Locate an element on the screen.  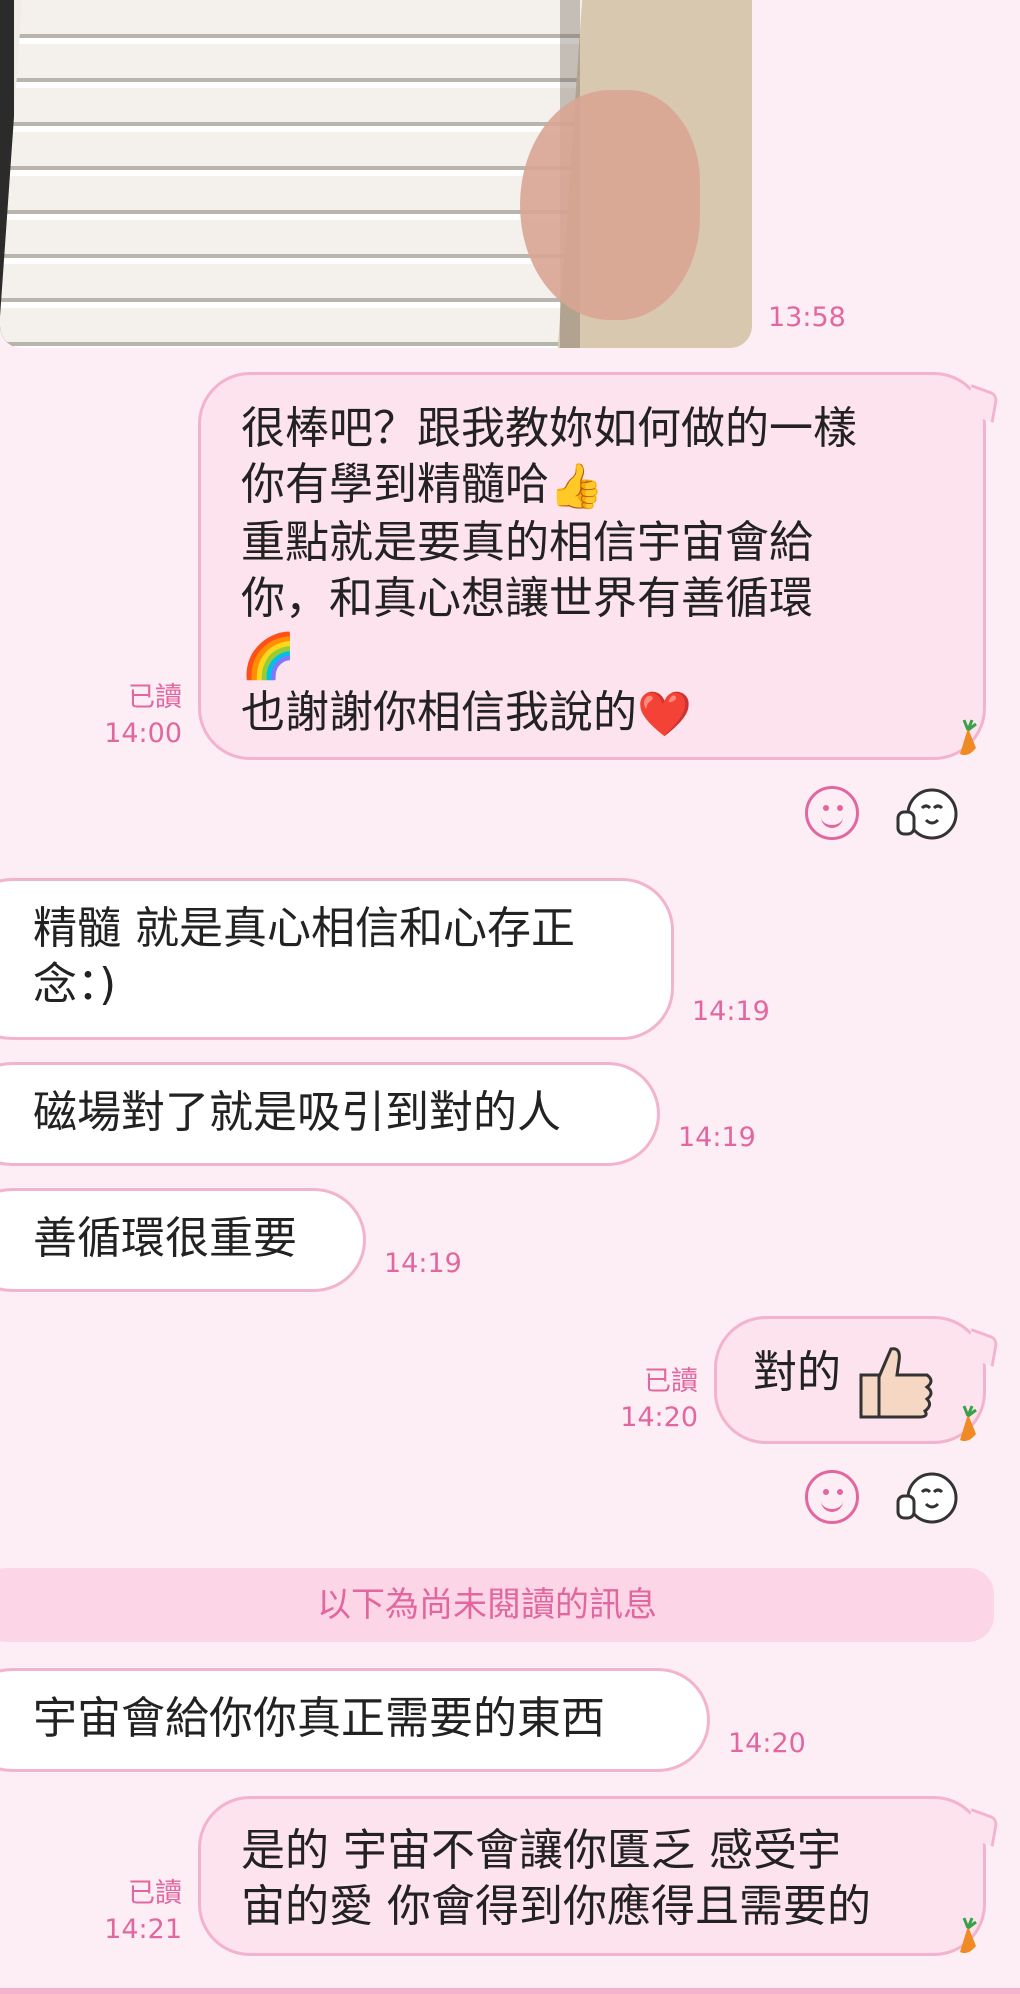
outgoing-message-bubble: 對的 is located at coordinates (856, 1380).